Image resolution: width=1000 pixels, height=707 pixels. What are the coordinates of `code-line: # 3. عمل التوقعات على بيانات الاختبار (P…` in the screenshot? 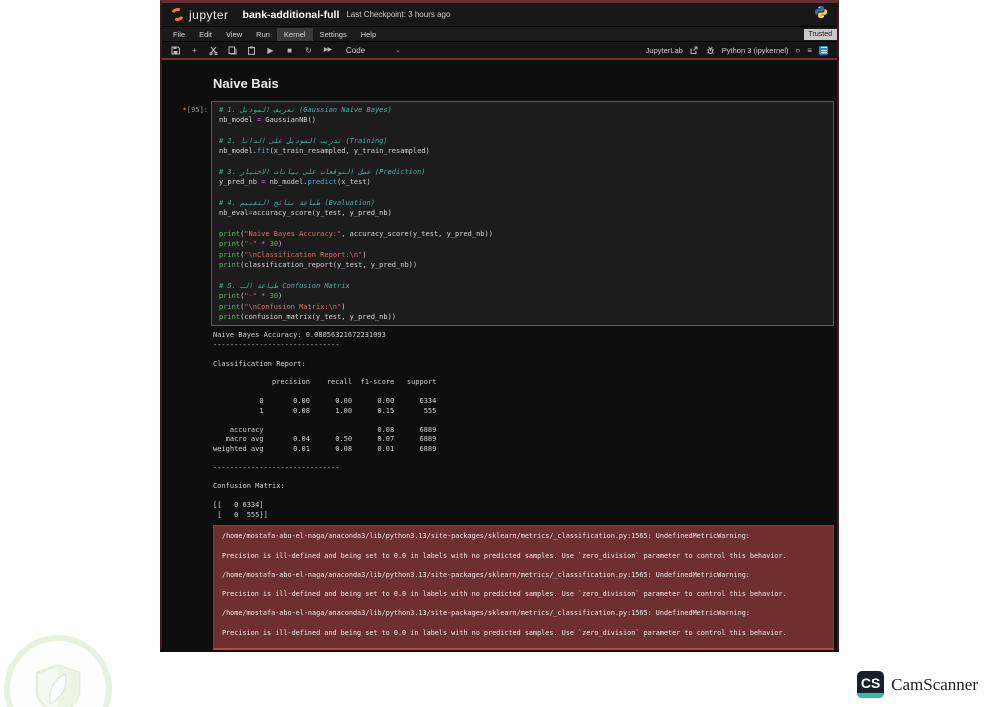 It's located at (322, 172).